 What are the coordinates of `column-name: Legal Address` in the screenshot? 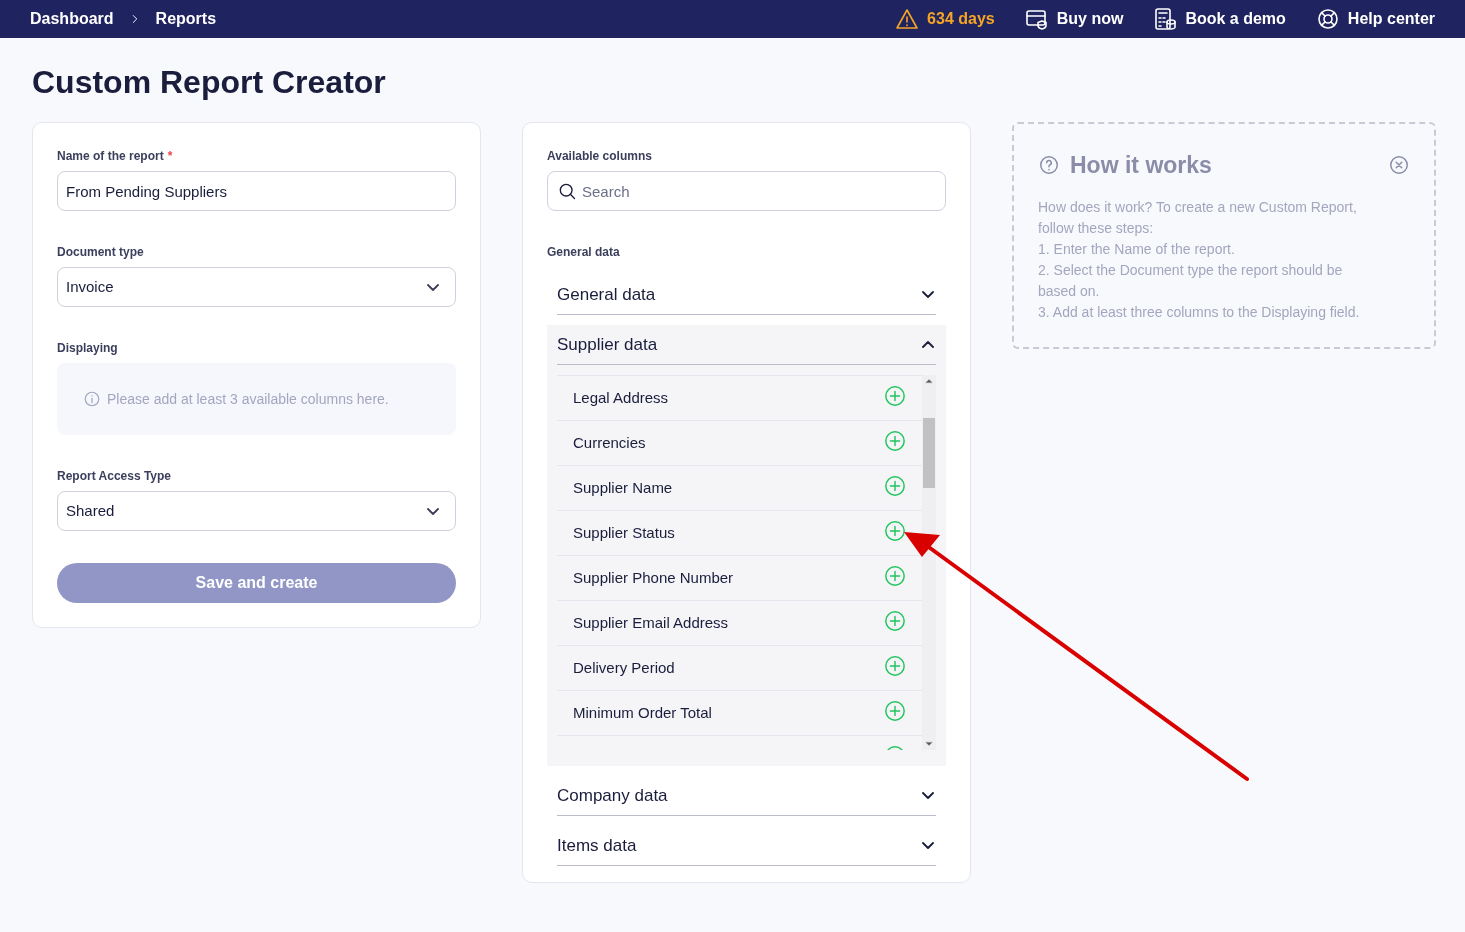 It's located at (621, 397).